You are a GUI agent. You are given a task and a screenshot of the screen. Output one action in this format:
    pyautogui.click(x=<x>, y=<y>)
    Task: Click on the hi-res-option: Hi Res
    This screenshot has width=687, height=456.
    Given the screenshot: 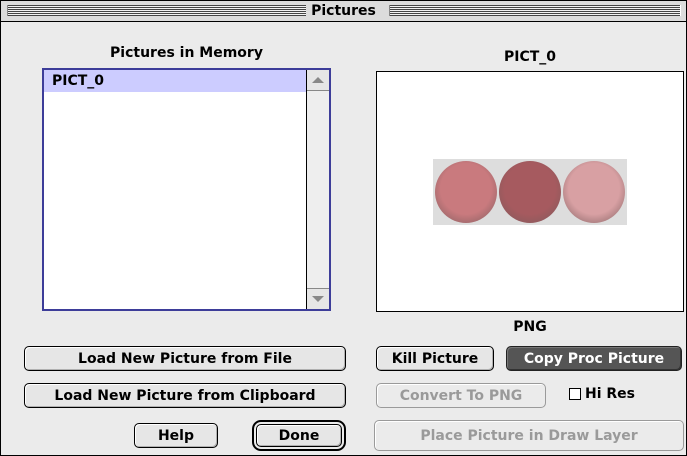 What is the action you would take?
    pyautogui.click(x=602, y=394)
    